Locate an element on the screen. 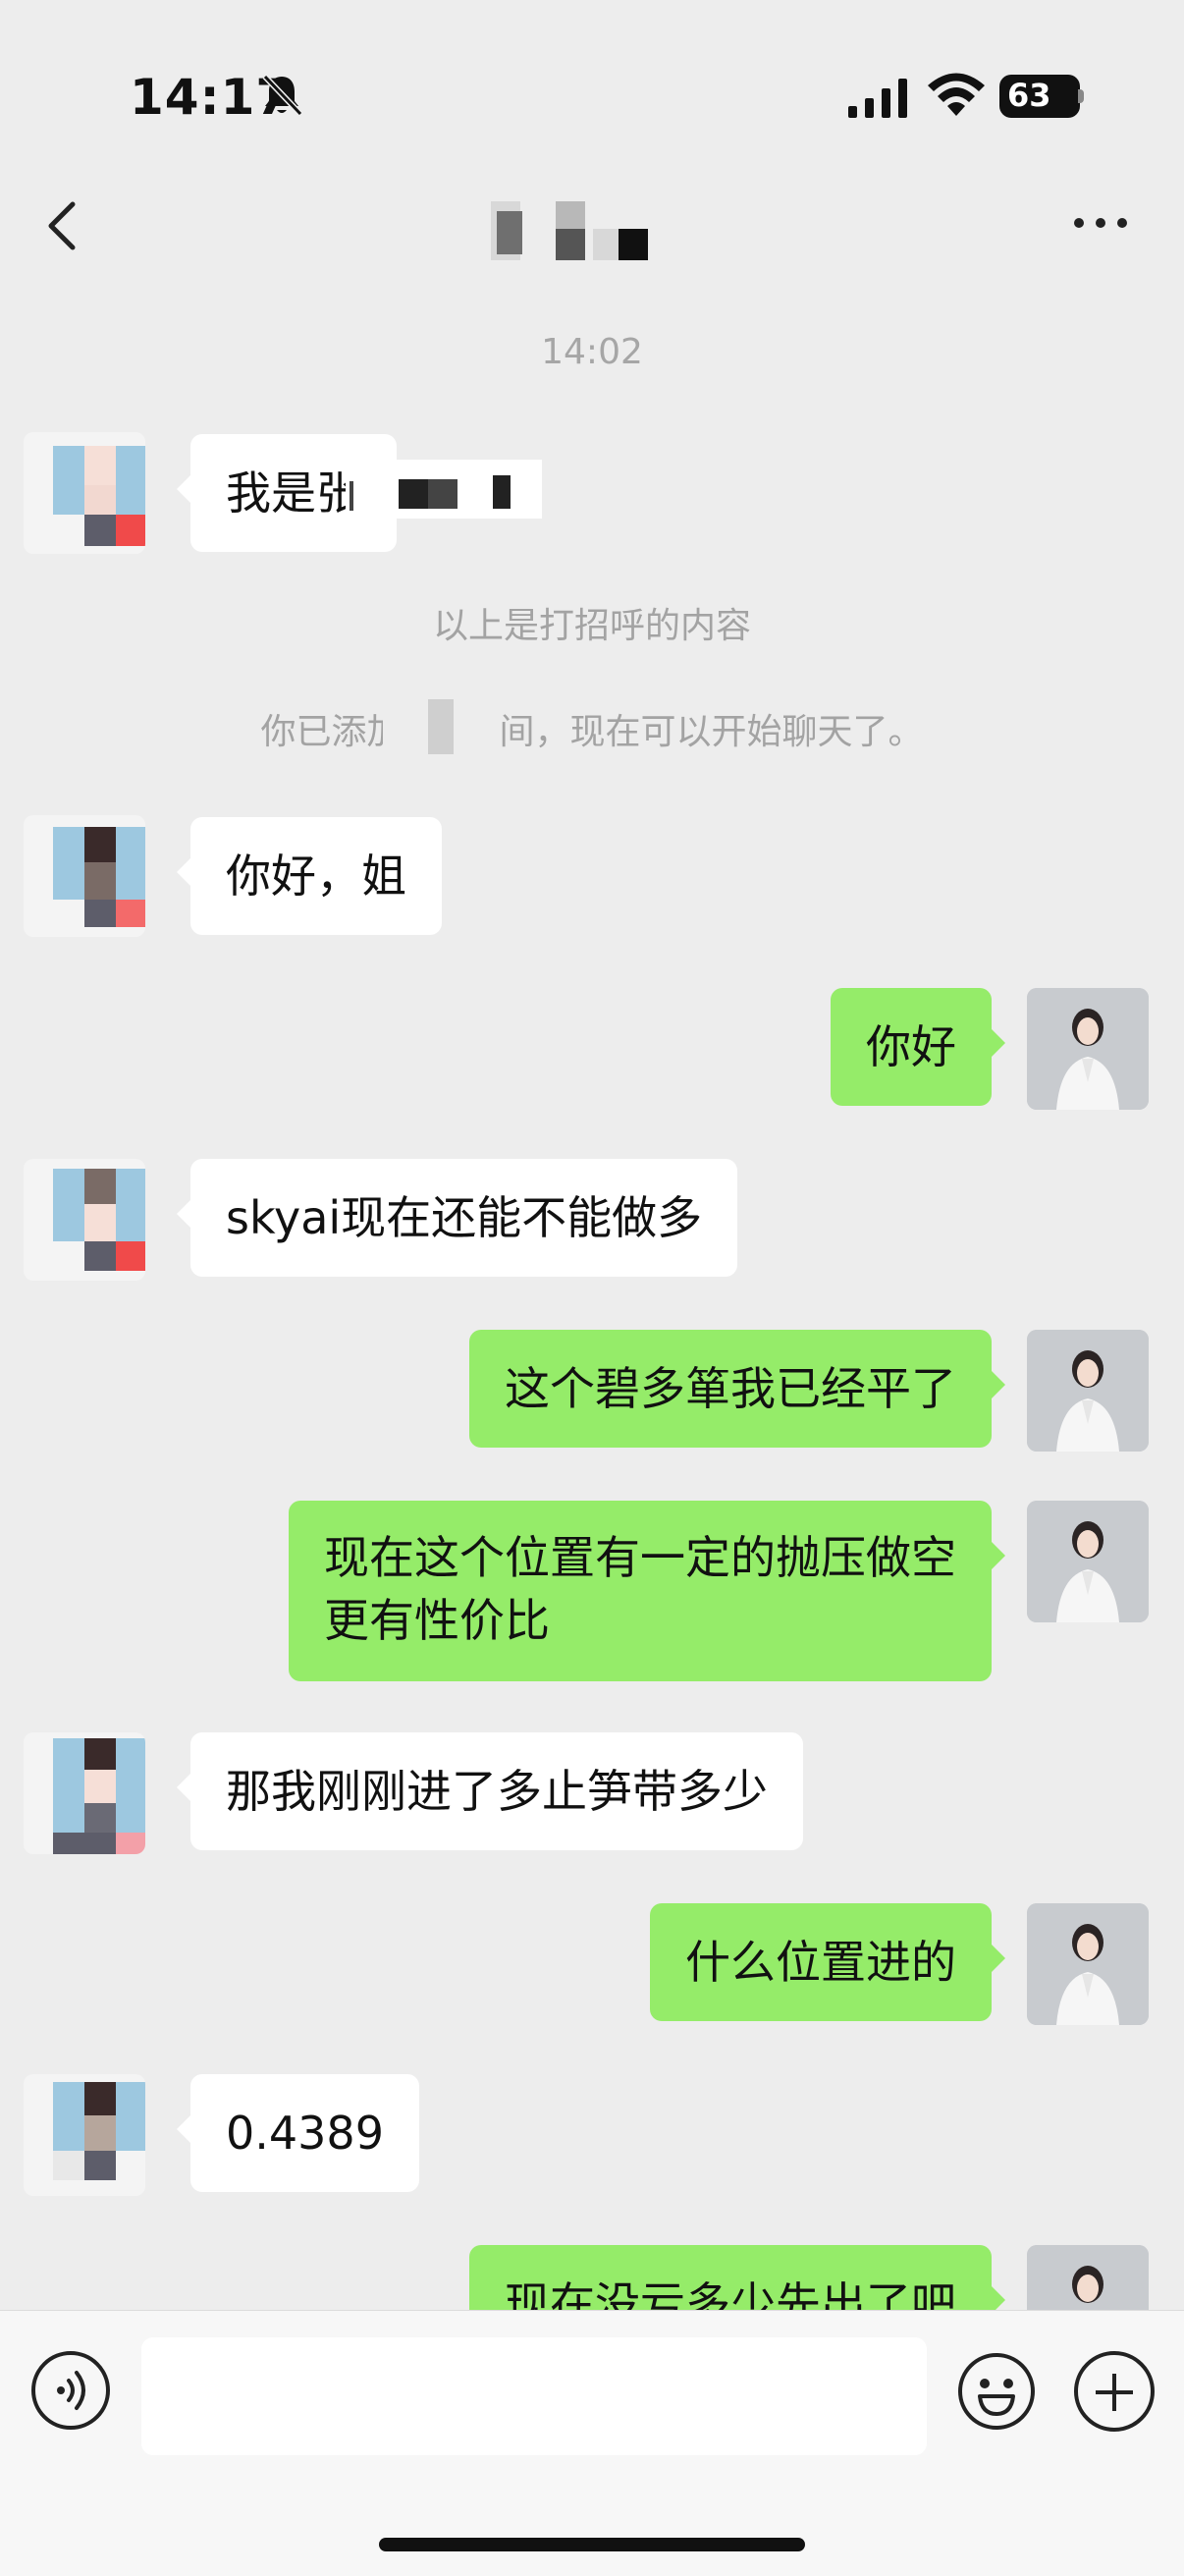 This screenshot has height=2576, width=1184. message-bubble-sent: 什么位置进的 is located at coordinates (828, 1962).